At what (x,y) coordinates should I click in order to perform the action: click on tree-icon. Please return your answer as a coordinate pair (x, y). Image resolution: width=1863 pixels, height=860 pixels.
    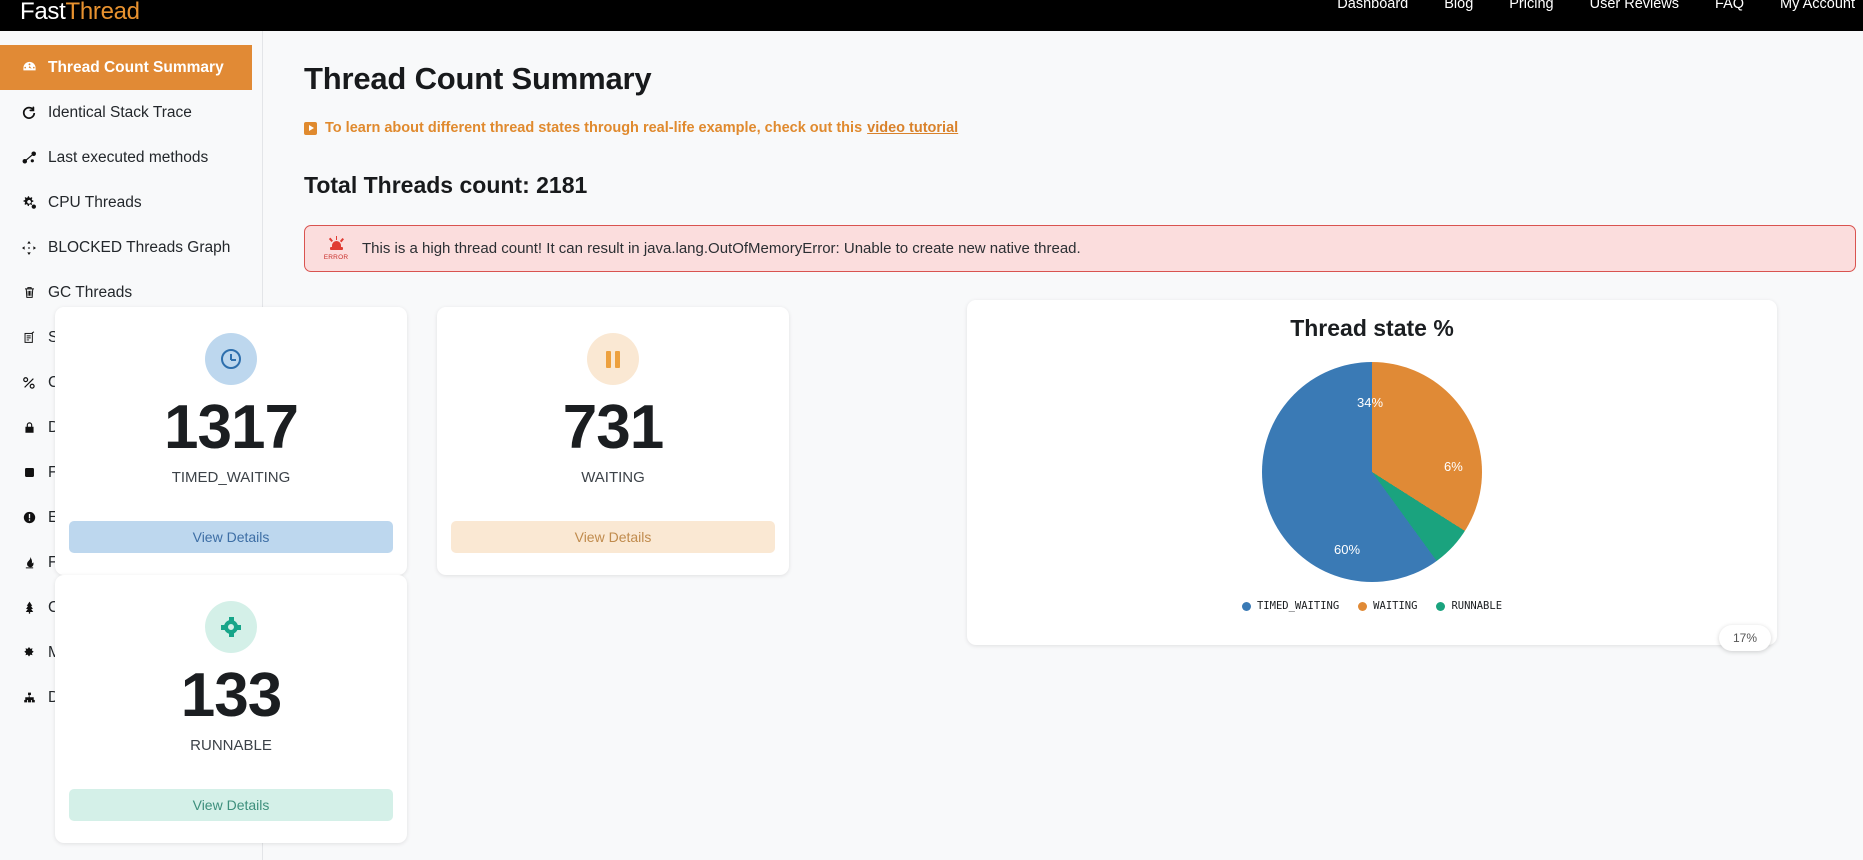
    Looking at the image, I should click on (29, 607).